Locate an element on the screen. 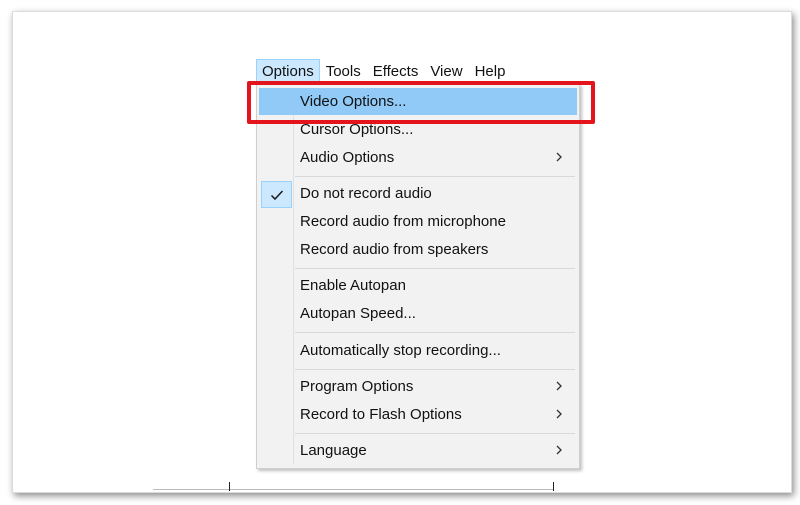 The width and height of the screenshot is (800, 505). menu-item-record-audio-speakers: Record audio from speakers is located at coordinates (418, 249).